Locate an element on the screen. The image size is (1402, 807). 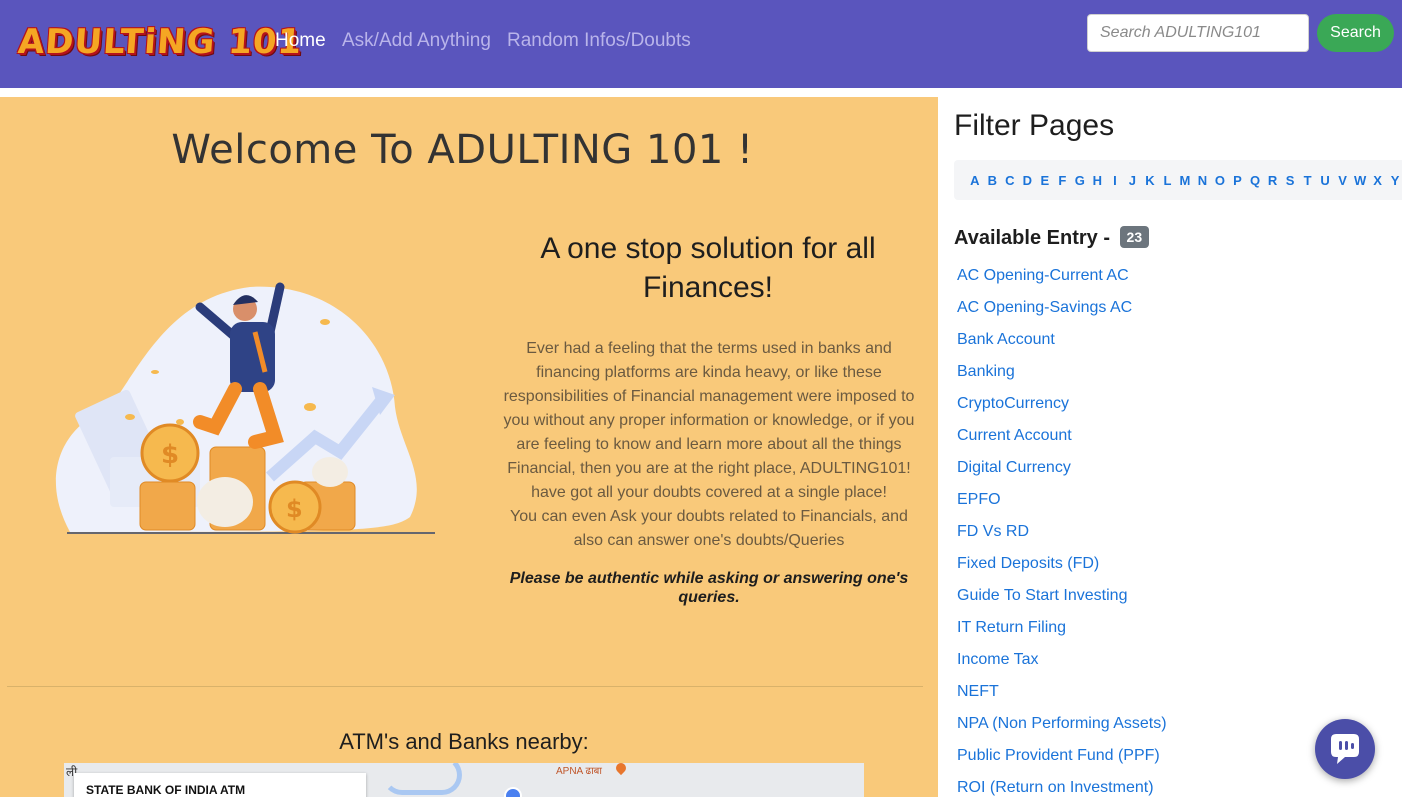
available-entry-heading: Available Entry - 23 is located at coordinates (1052, 238).